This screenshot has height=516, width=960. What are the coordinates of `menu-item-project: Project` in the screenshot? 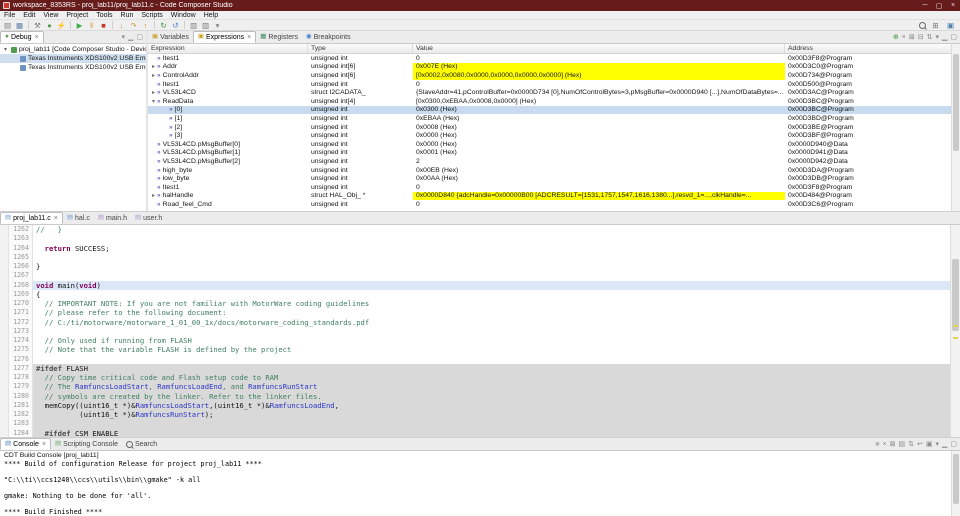 It's located at (77, 15).